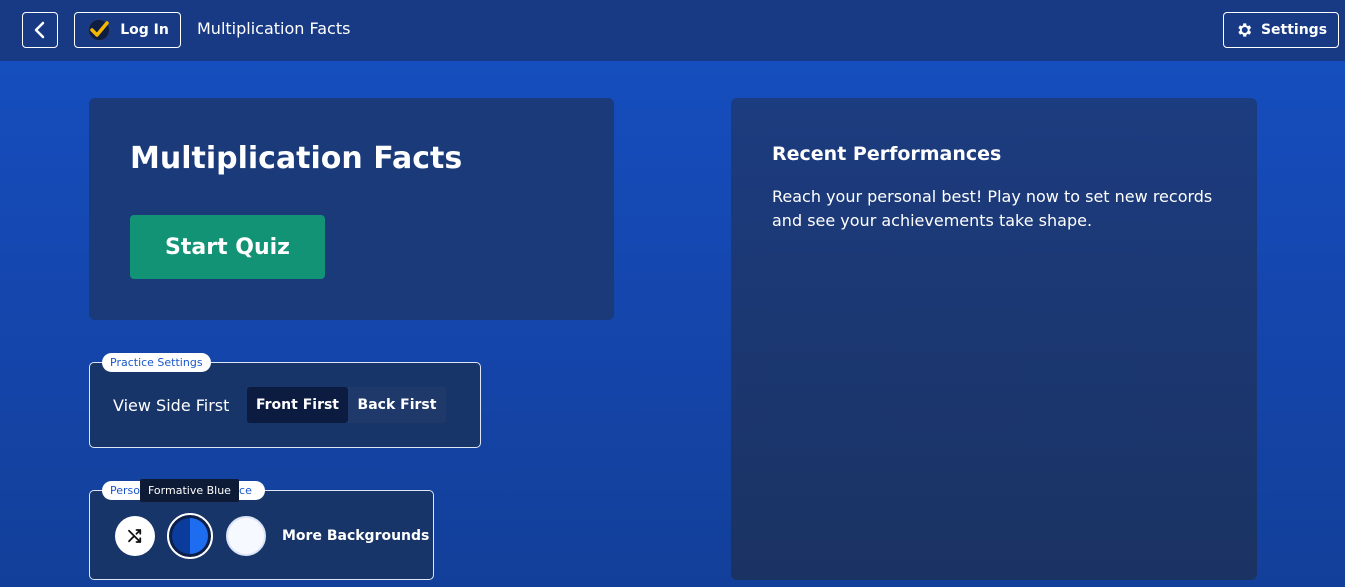  I want to click on back-button, so click(40, 30).